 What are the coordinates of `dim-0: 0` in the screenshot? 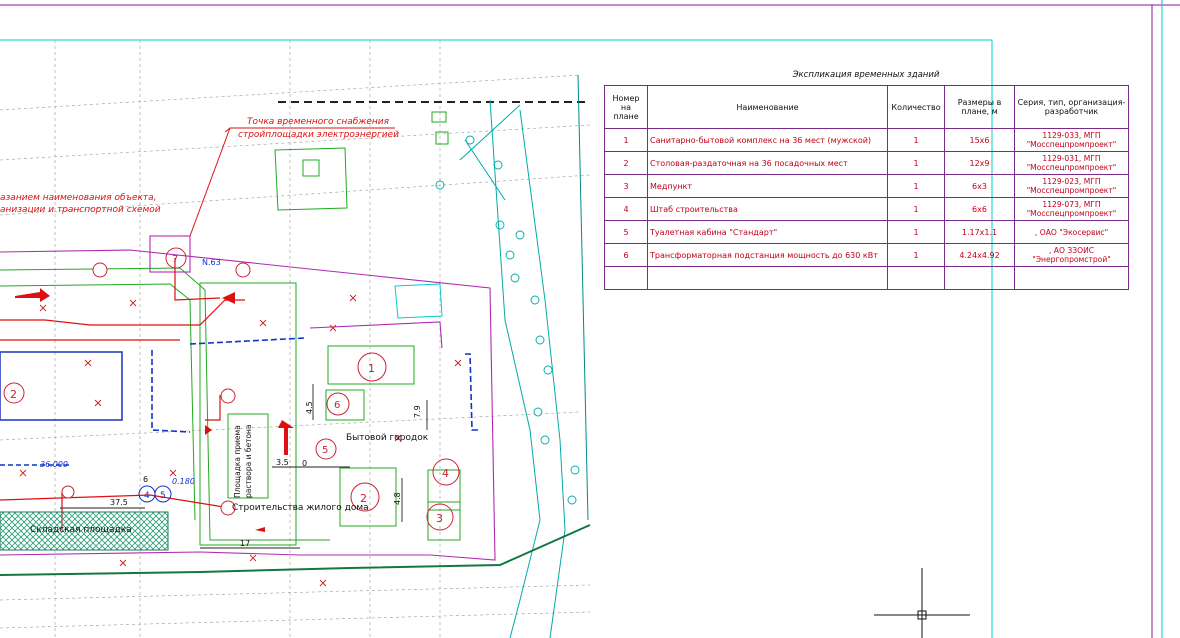 It's located at (304, 463).